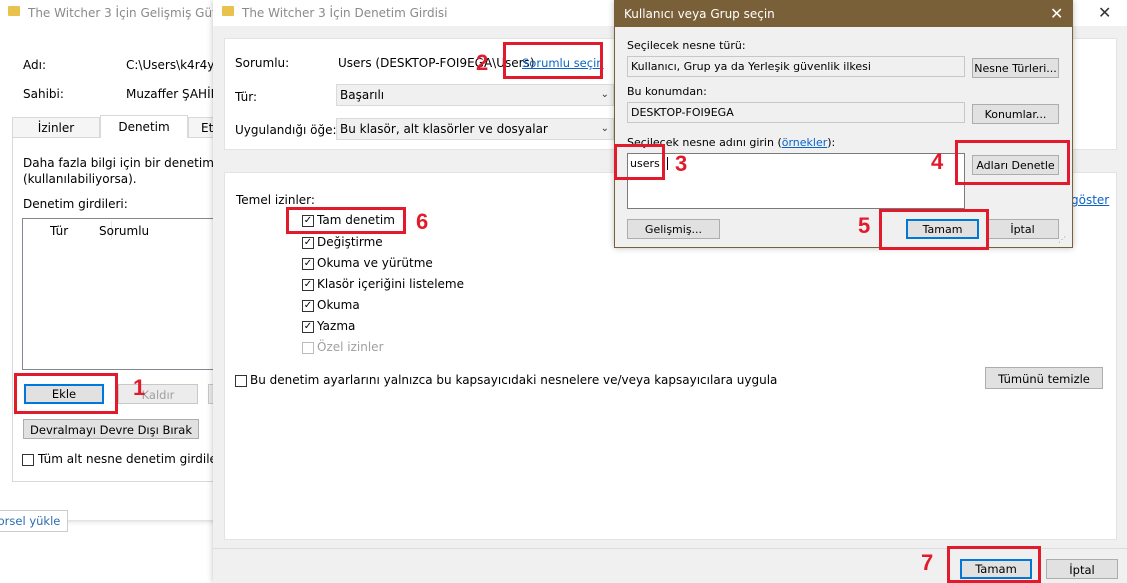 The width and height of the screenshot is (1127, 583). Describe the element at coordinates (207, 128) in the screenshot. I see `tab-effective-label: Et` at that location.